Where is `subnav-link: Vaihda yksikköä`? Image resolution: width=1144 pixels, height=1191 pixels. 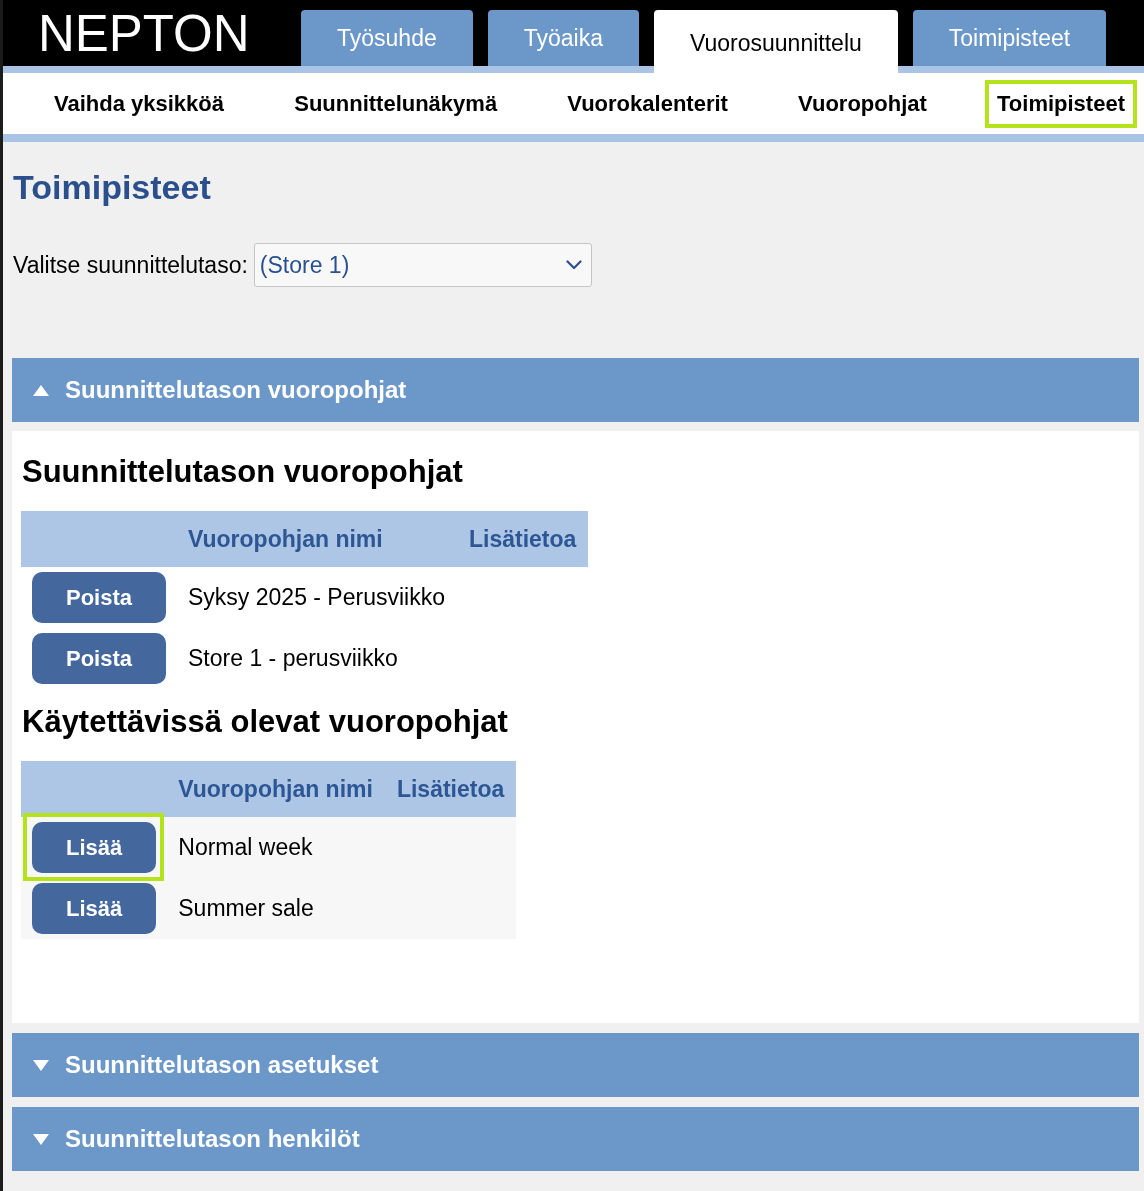 subnav-link: Vaihda yksikköä is located at coordinates (139, 103).